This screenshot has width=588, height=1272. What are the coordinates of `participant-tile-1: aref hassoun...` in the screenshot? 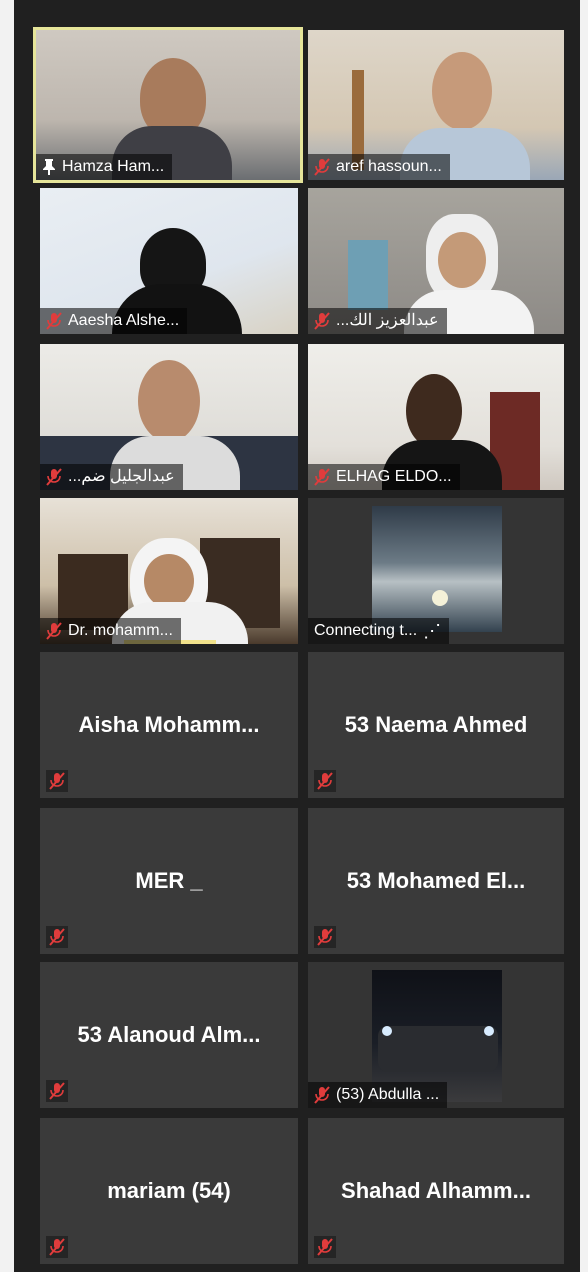 It's located at (436, 105).